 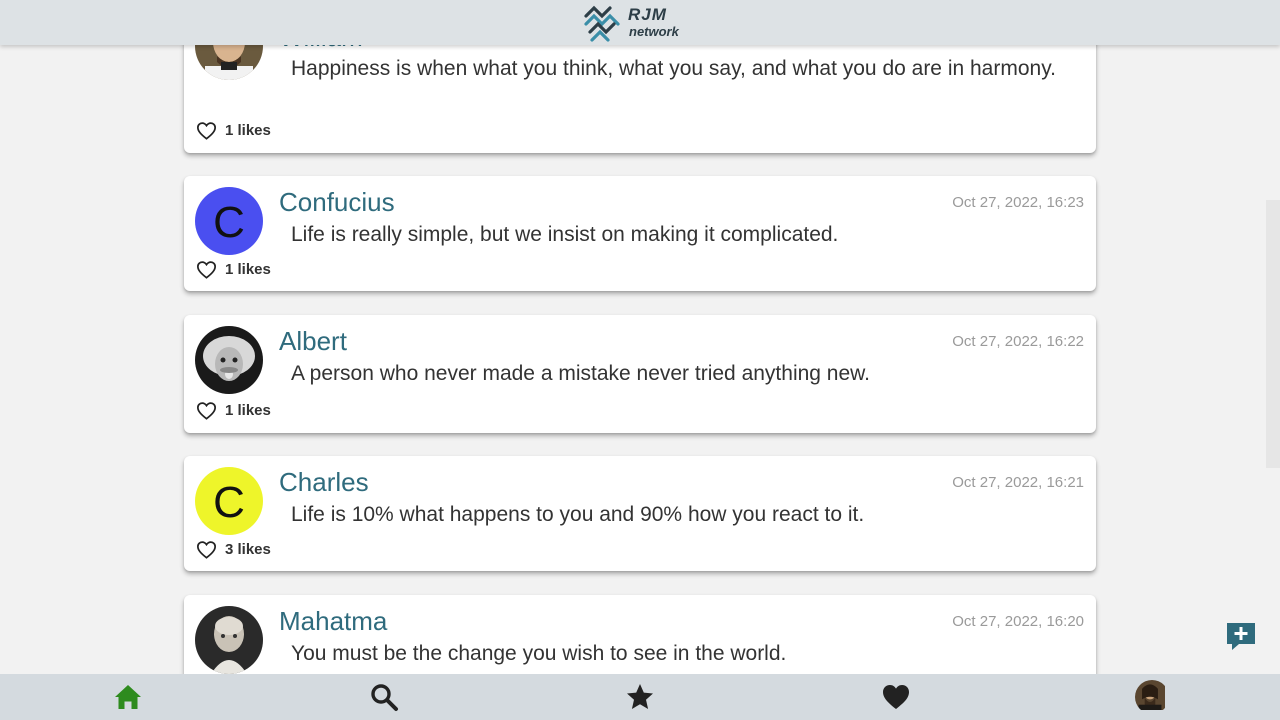 I want to click on nav-favorites, so click(x=640, y=697).